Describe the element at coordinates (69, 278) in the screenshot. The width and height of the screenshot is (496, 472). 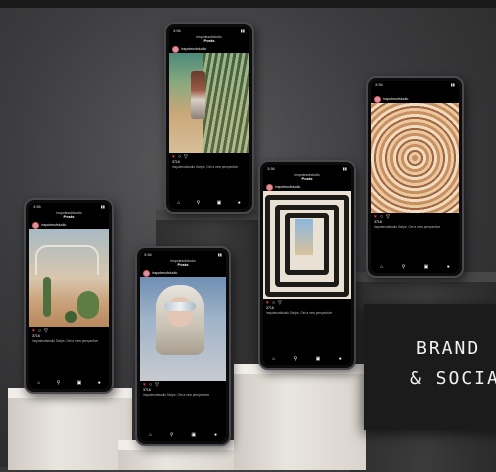
I see `post-image-cactus` at that location.